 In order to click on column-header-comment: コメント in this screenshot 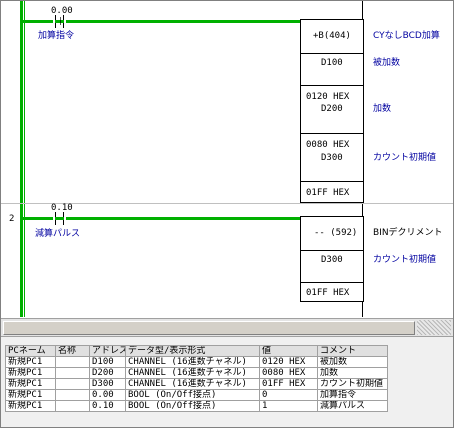, I will do `click(352, 351)`.